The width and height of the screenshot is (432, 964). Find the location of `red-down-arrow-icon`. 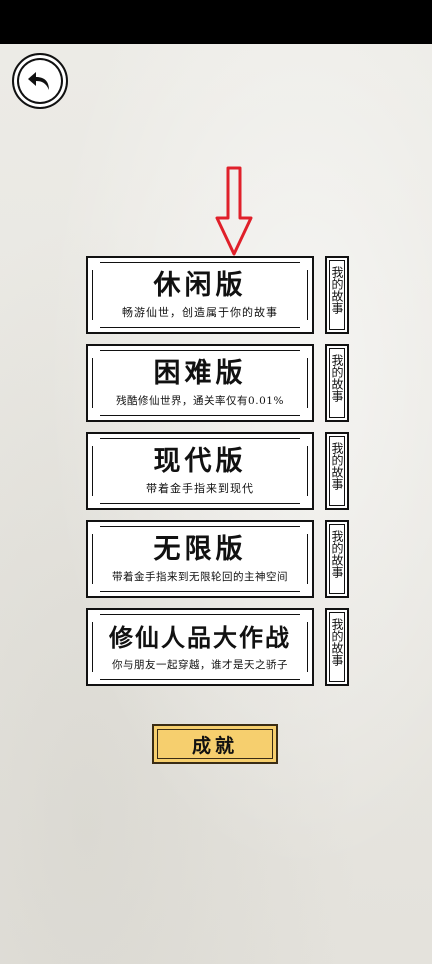

red-down-arrow-icon is located at coordinates (234, 211).